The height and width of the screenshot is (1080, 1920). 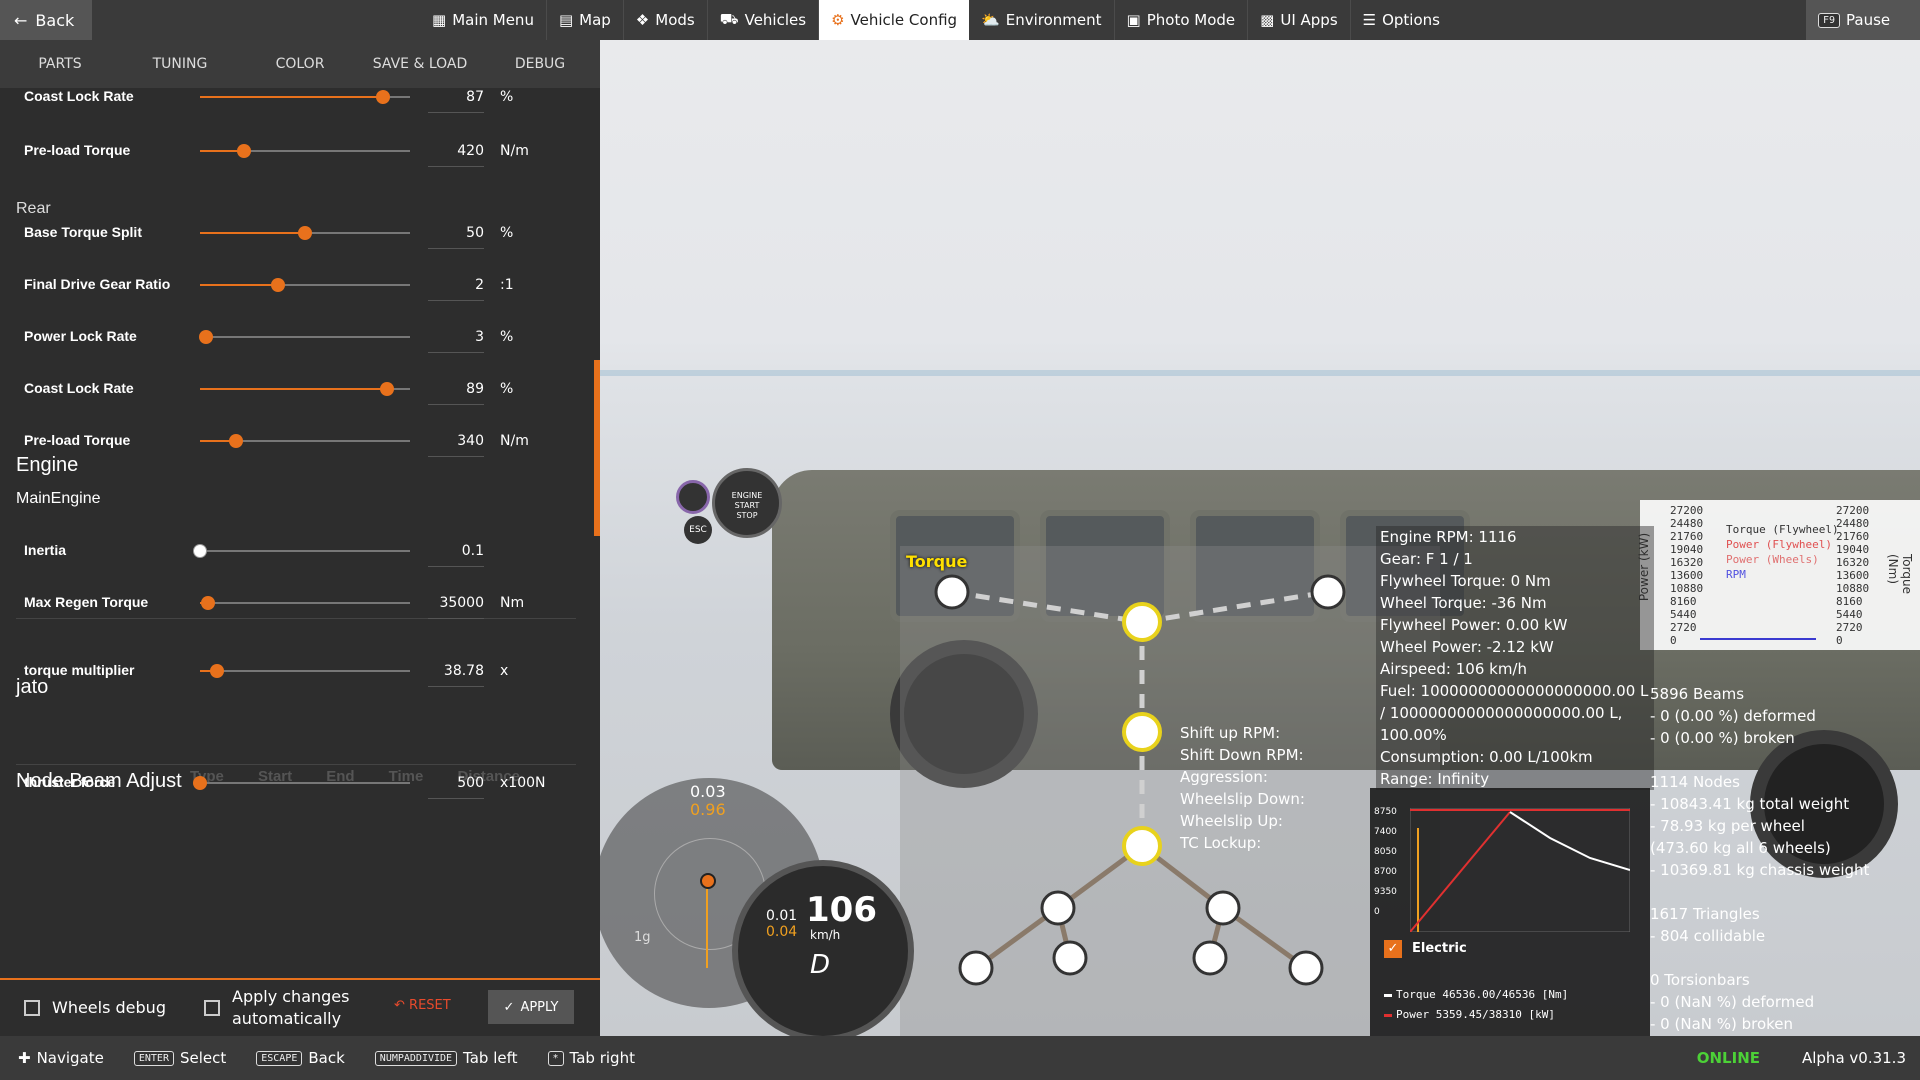 I want to click on info-line: - 0 (NaN %) broken, so click(x=1722, y=1024).